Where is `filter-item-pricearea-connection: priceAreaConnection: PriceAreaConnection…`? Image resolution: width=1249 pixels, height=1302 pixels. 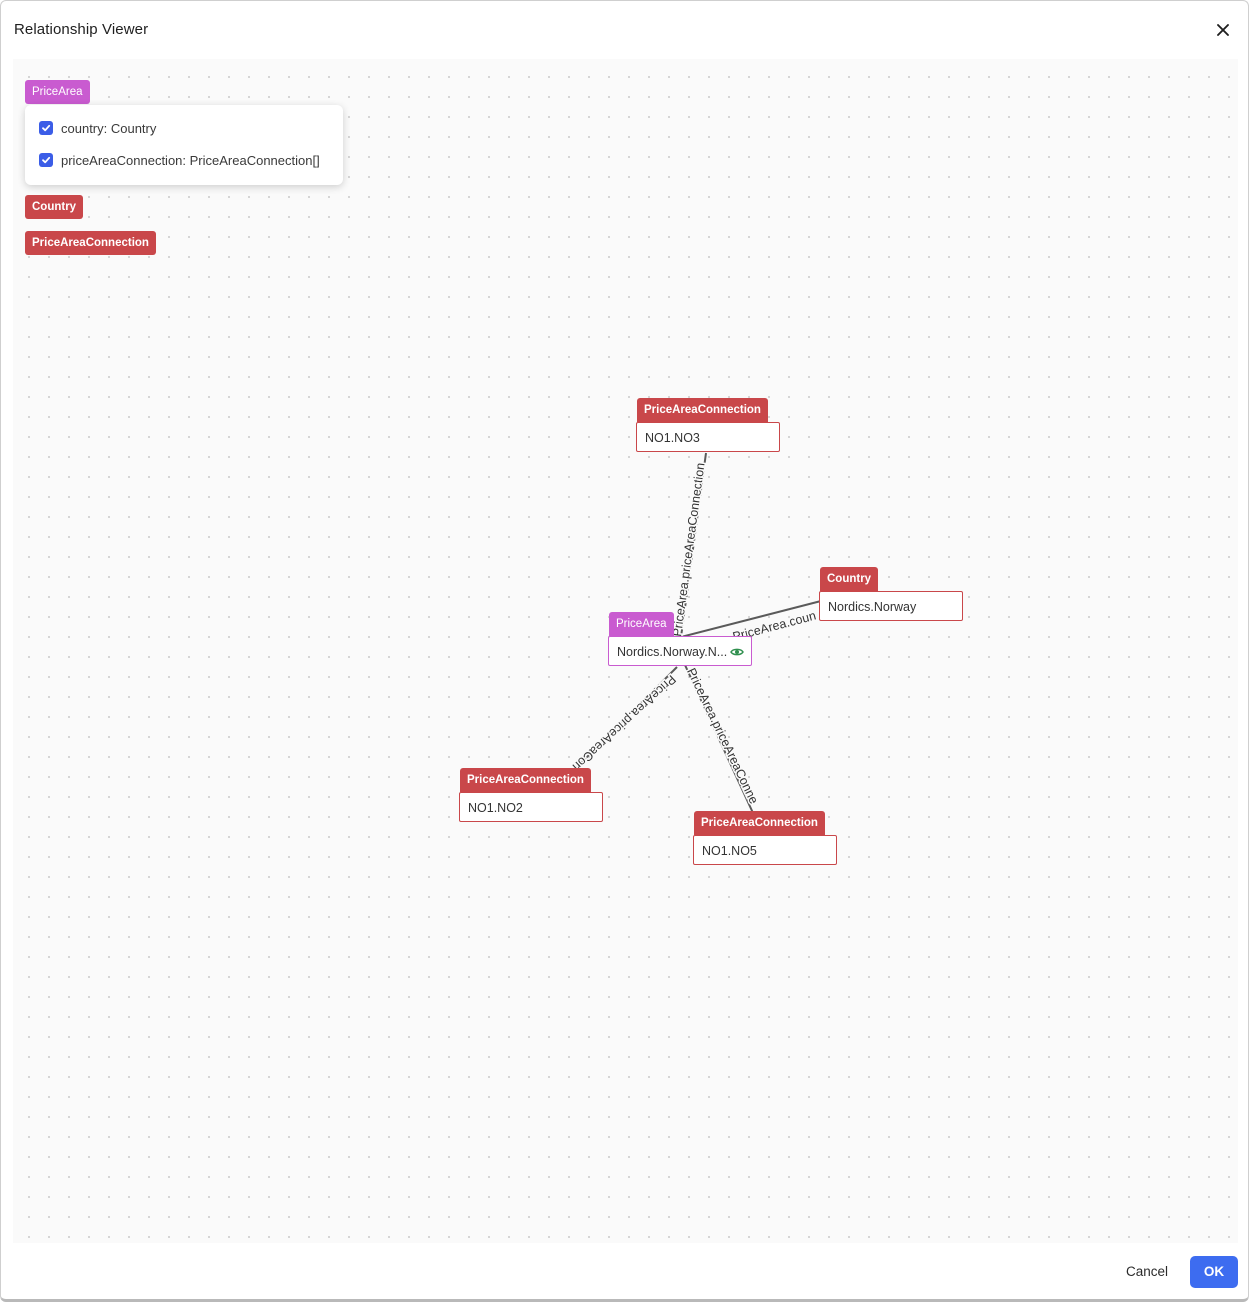 filter-item-pricearea-connection: priceAreaConnection: PriceAreaConnection… is located at coordinates (179, 160).